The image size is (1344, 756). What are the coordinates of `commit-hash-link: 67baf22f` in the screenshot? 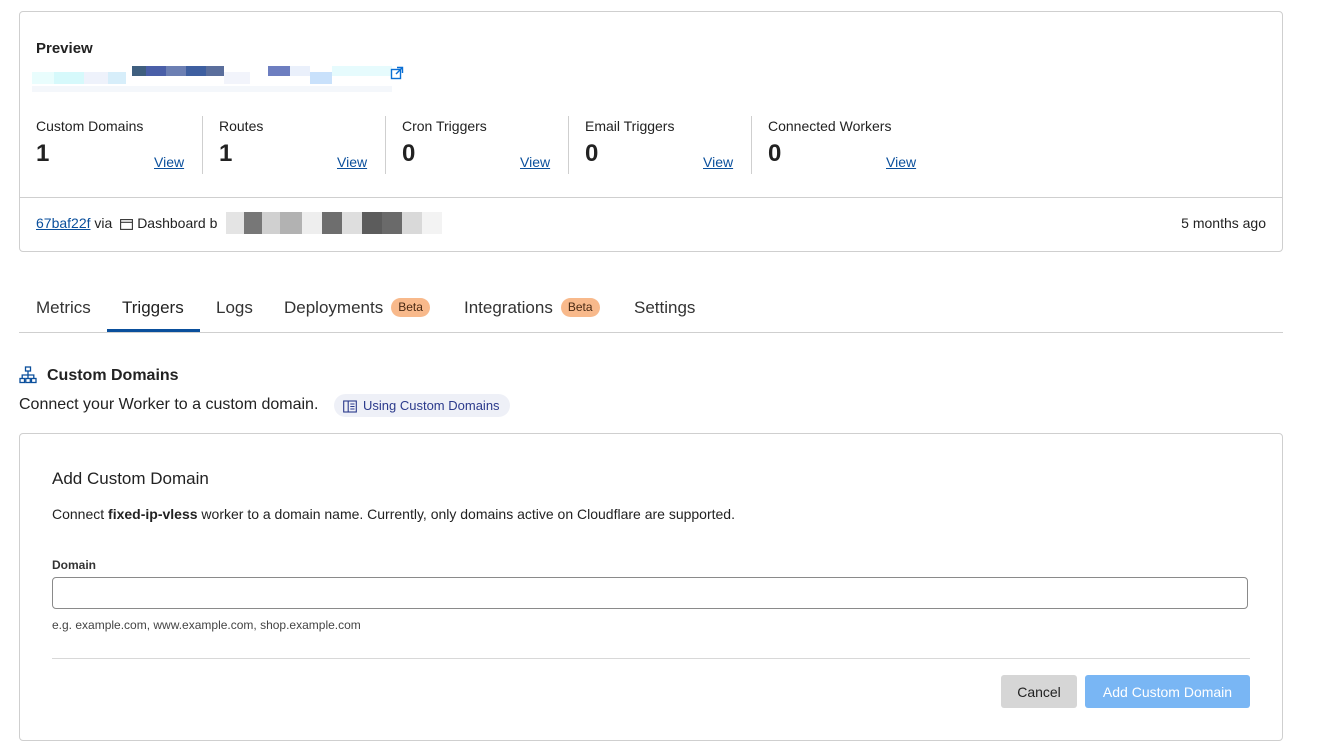 It's located at (63, 223).